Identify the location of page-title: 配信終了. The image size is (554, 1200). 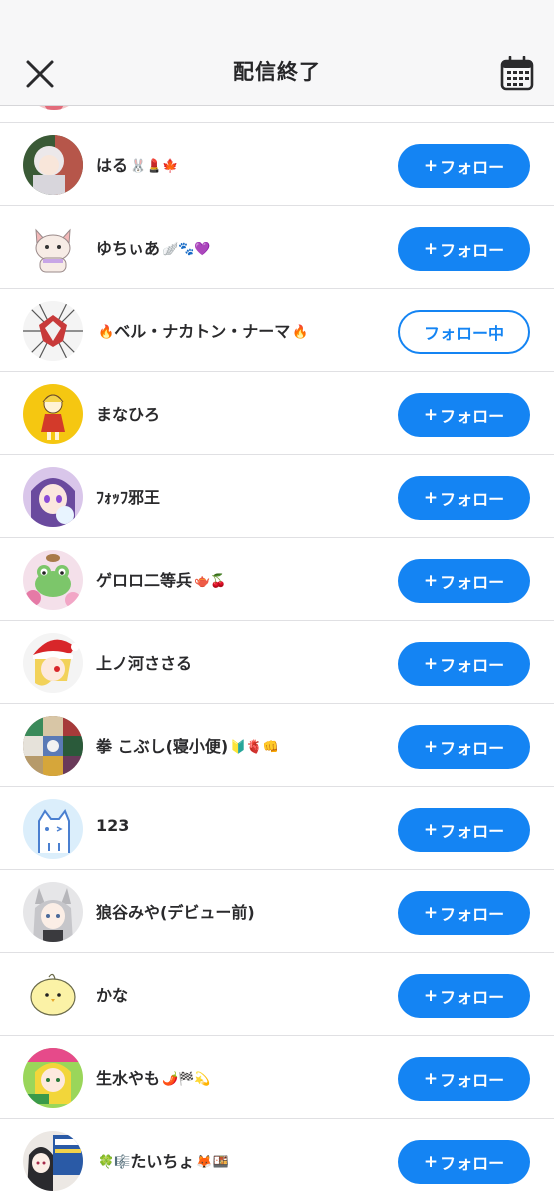
(277, 72).